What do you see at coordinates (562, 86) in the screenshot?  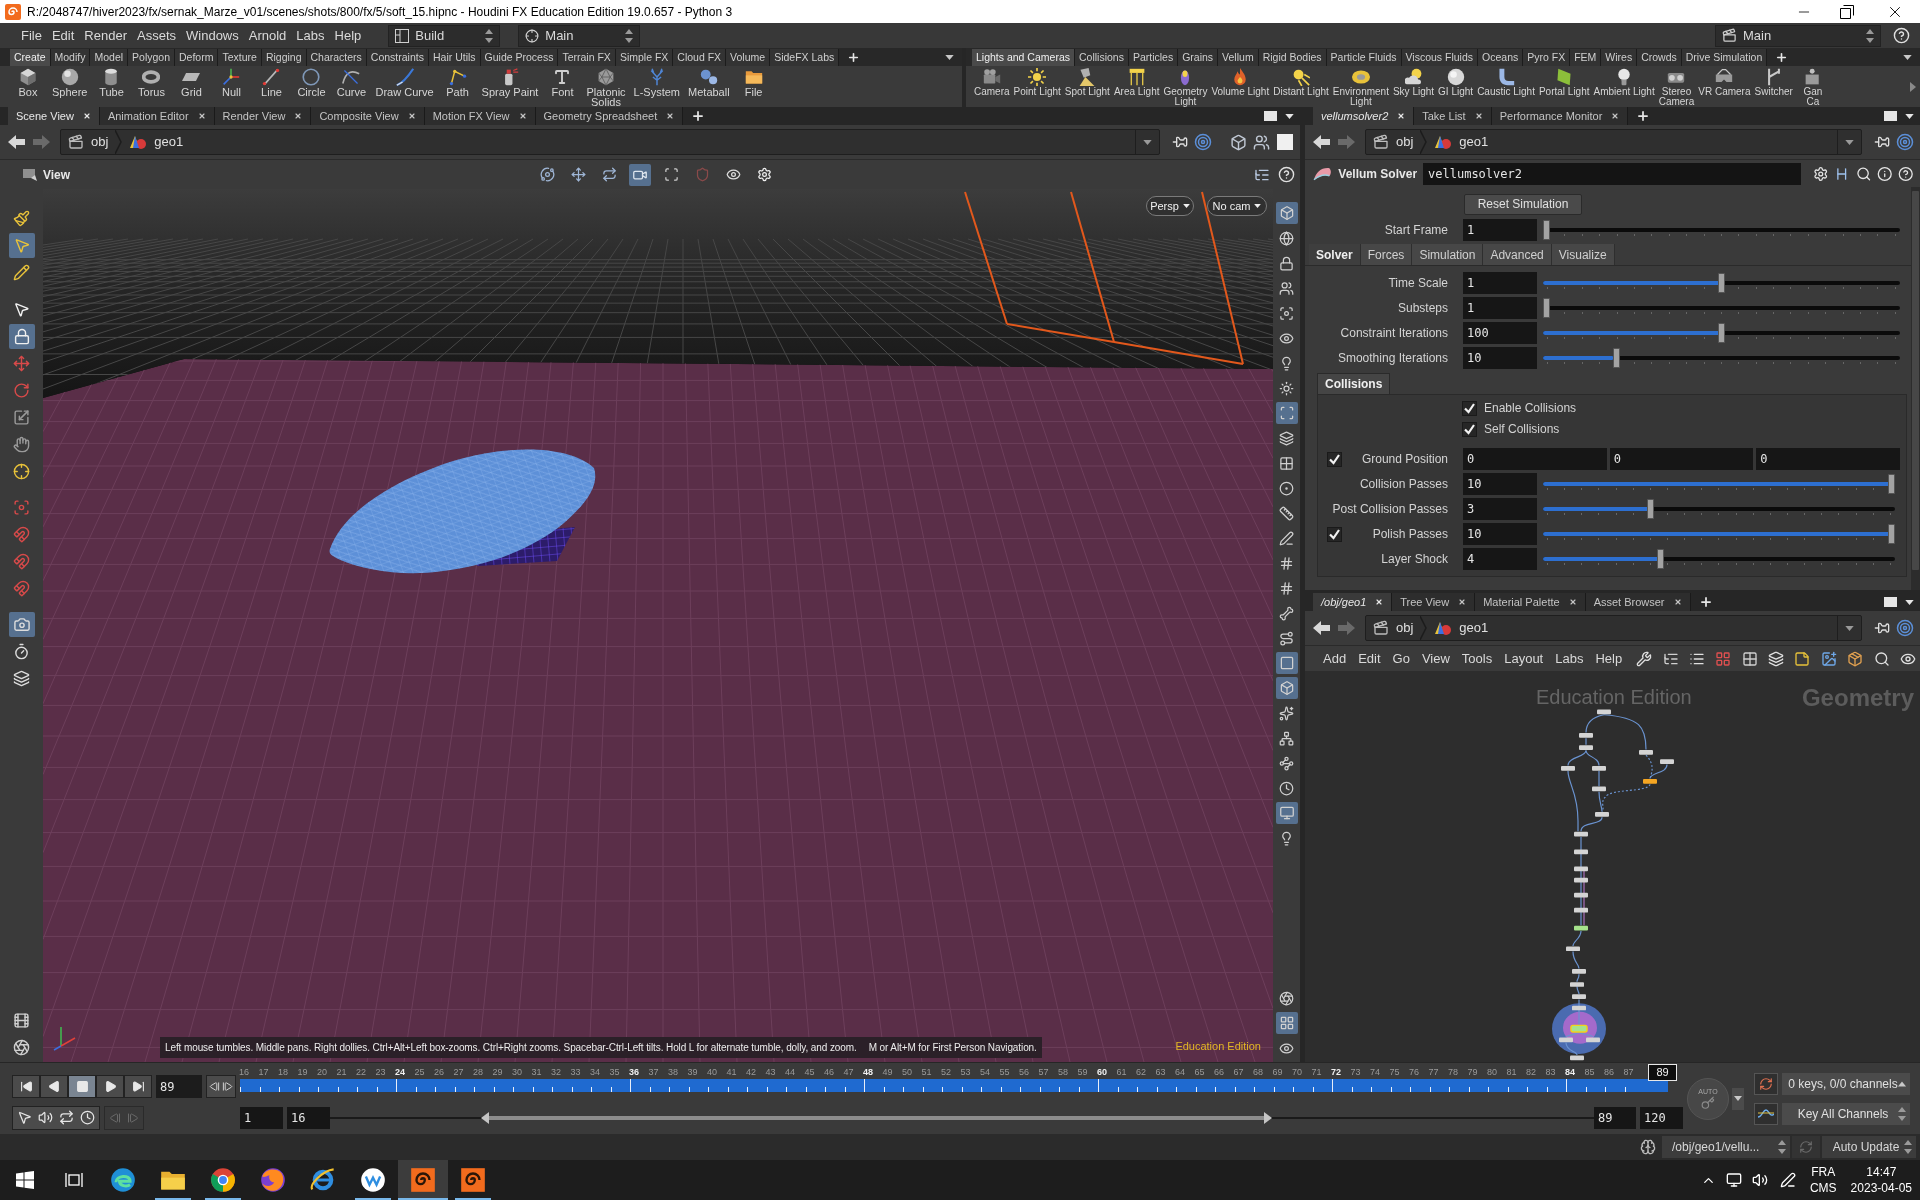 I see `shelf-tool: Font` at bounding box center [562, 86].